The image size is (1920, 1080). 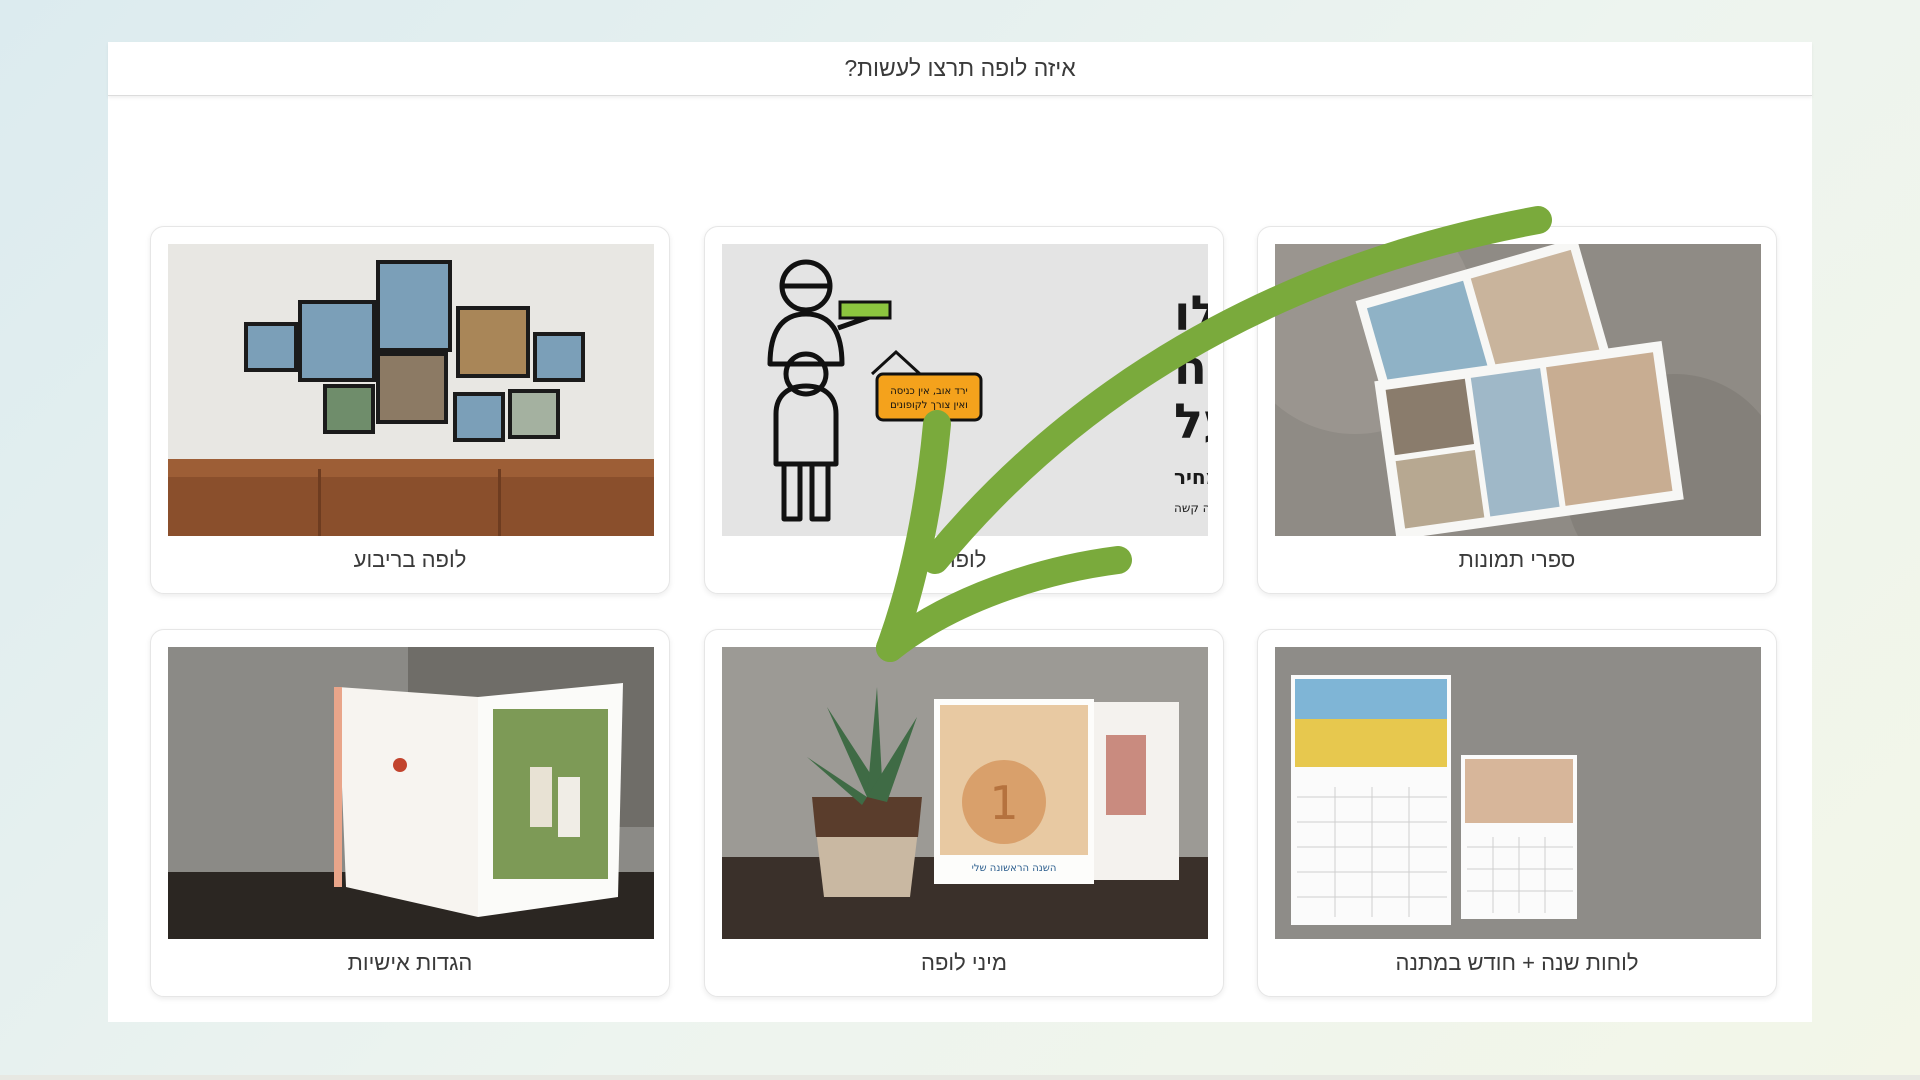 I want to click on promo-headline-1: אפילו, so click(x=1191, y=314).